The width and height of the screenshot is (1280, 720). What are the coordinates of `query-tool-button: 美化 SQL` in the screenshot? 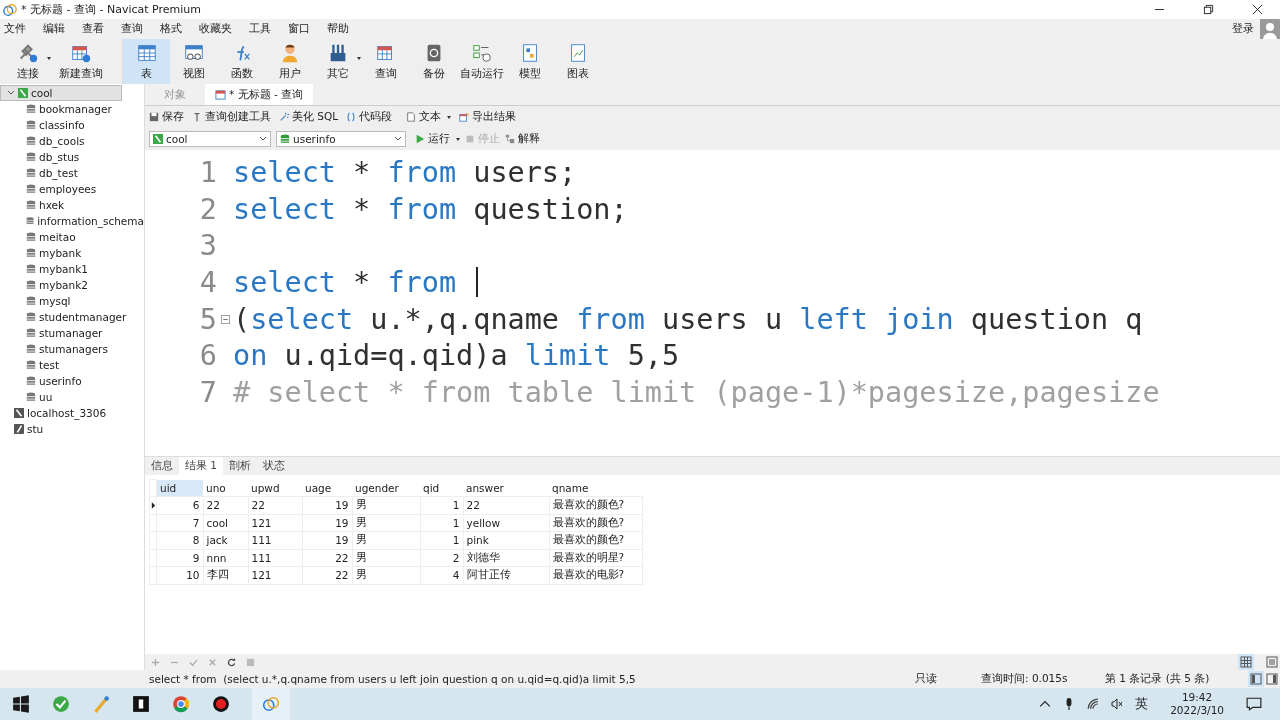 It's located at (309, 117).